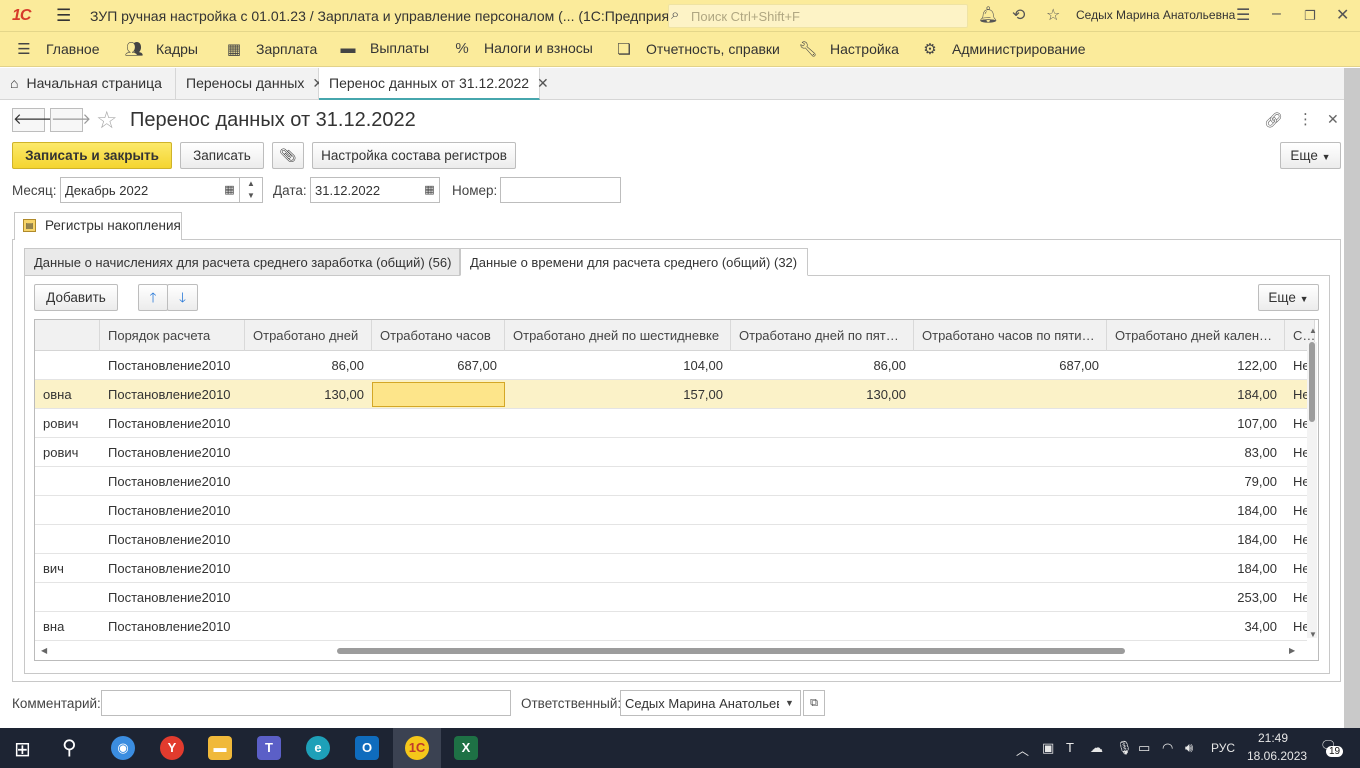 The width and height of the screenshot is (1360, 768). I want to click on scroll-thumb, so click(731, 651).